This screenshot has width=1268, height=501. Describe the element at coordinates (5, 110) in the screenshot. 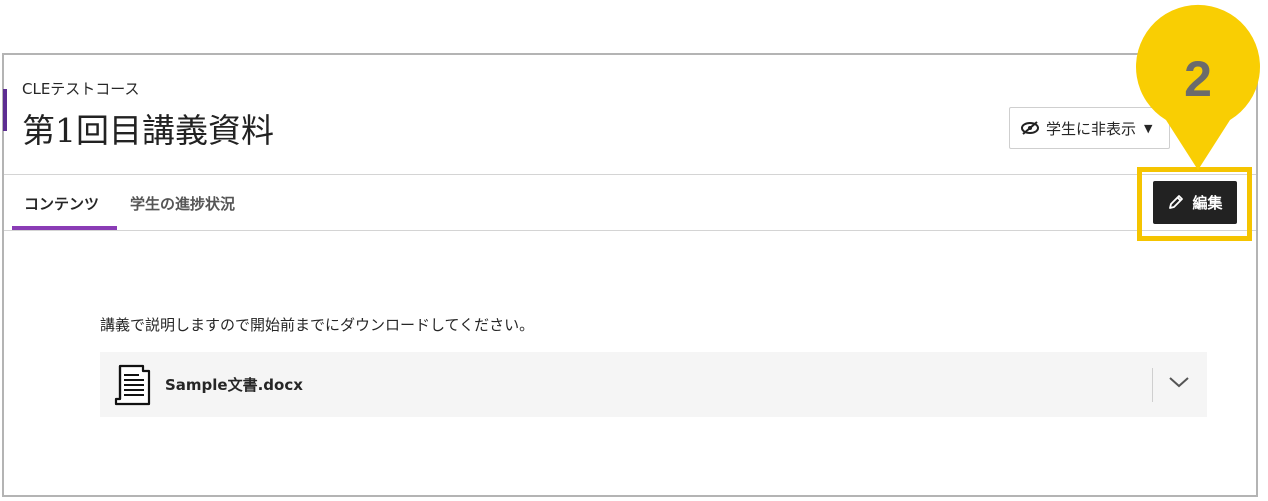

I see `accent-bar` at that location.